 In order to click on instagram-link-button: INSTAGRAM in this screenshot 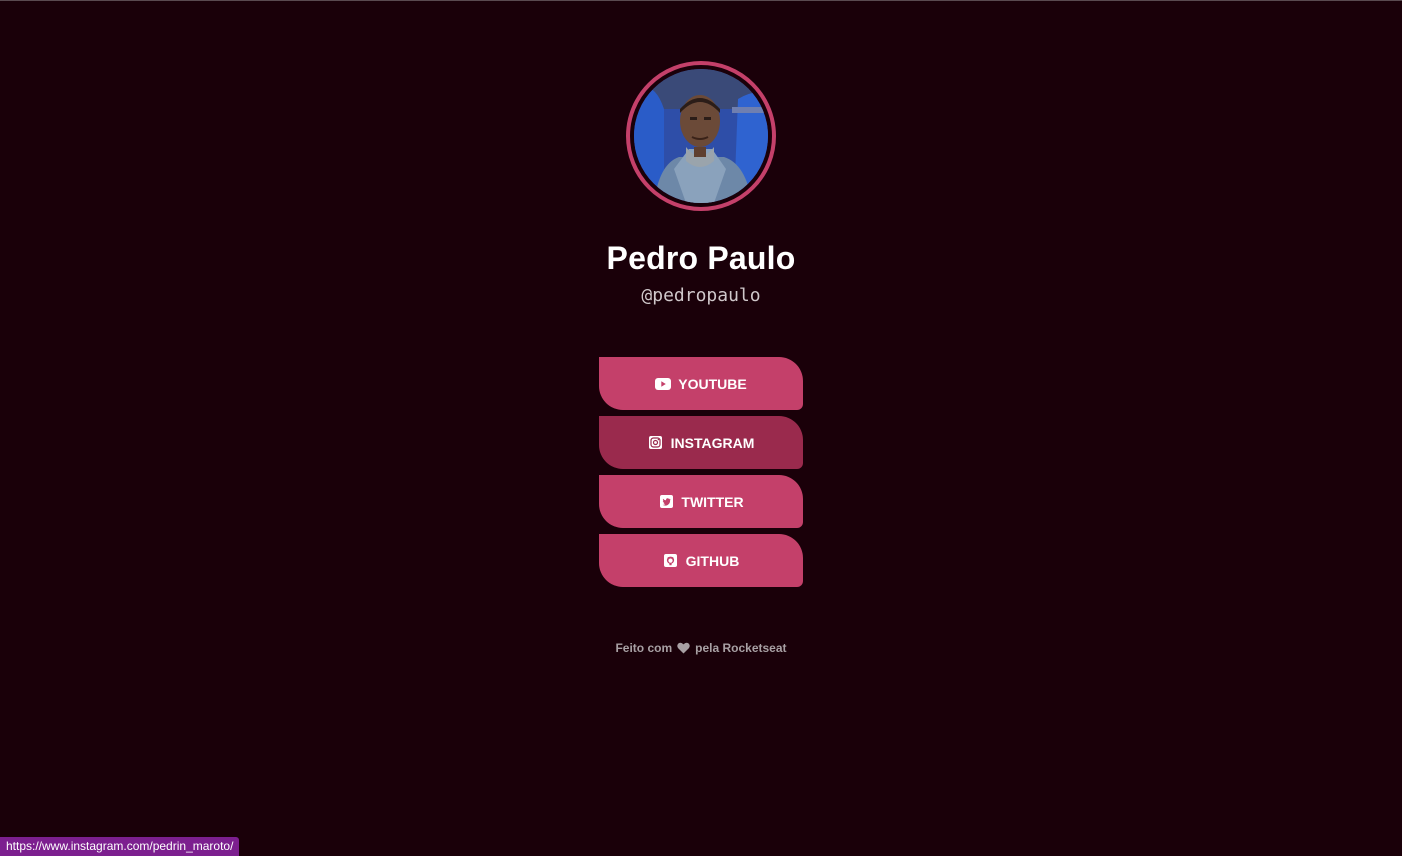, I will do `click(701, 442)`.